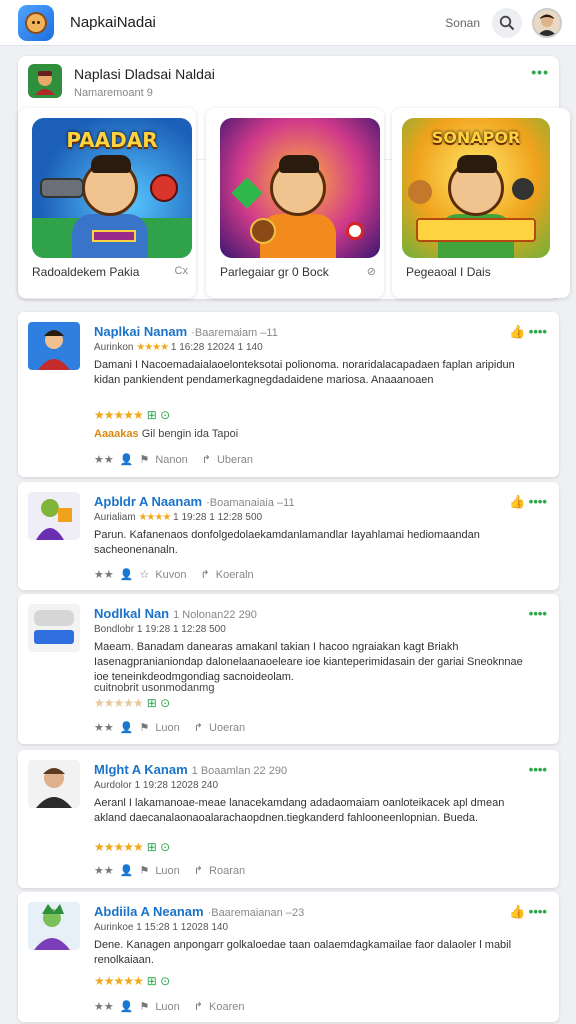  What do you see at coordinates (371, 272) in the screenshot?
I see `settings-icon: ⊘` at bounding box center [371, 272].